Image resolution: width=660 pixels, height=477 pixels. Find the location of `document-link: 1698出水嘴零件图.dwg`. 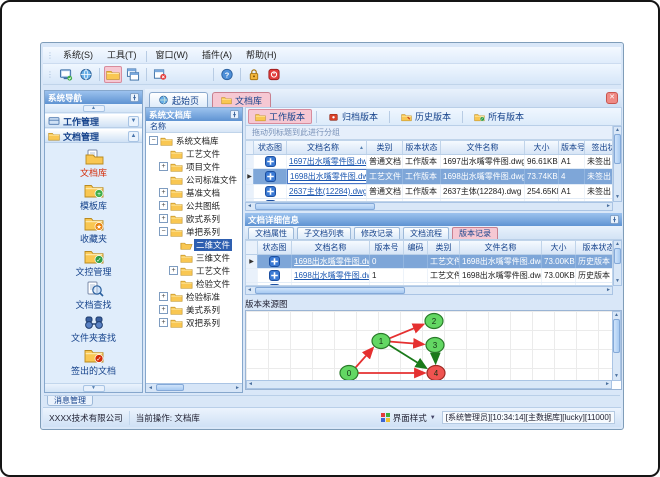

document-link: 1698出水嘴零件图.dwg is located at coordinates (331, 261).